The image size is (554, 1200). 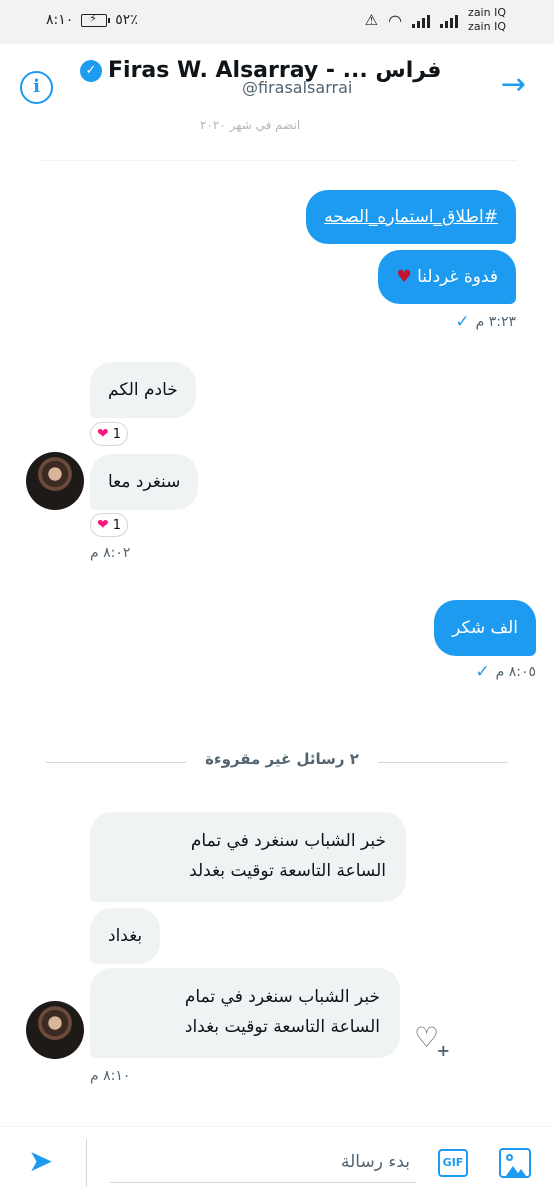 What do you see at coordinates (395, 20) in the screenshot?
I see `wifi-icon: ◠` at bounding box center [395, 20].